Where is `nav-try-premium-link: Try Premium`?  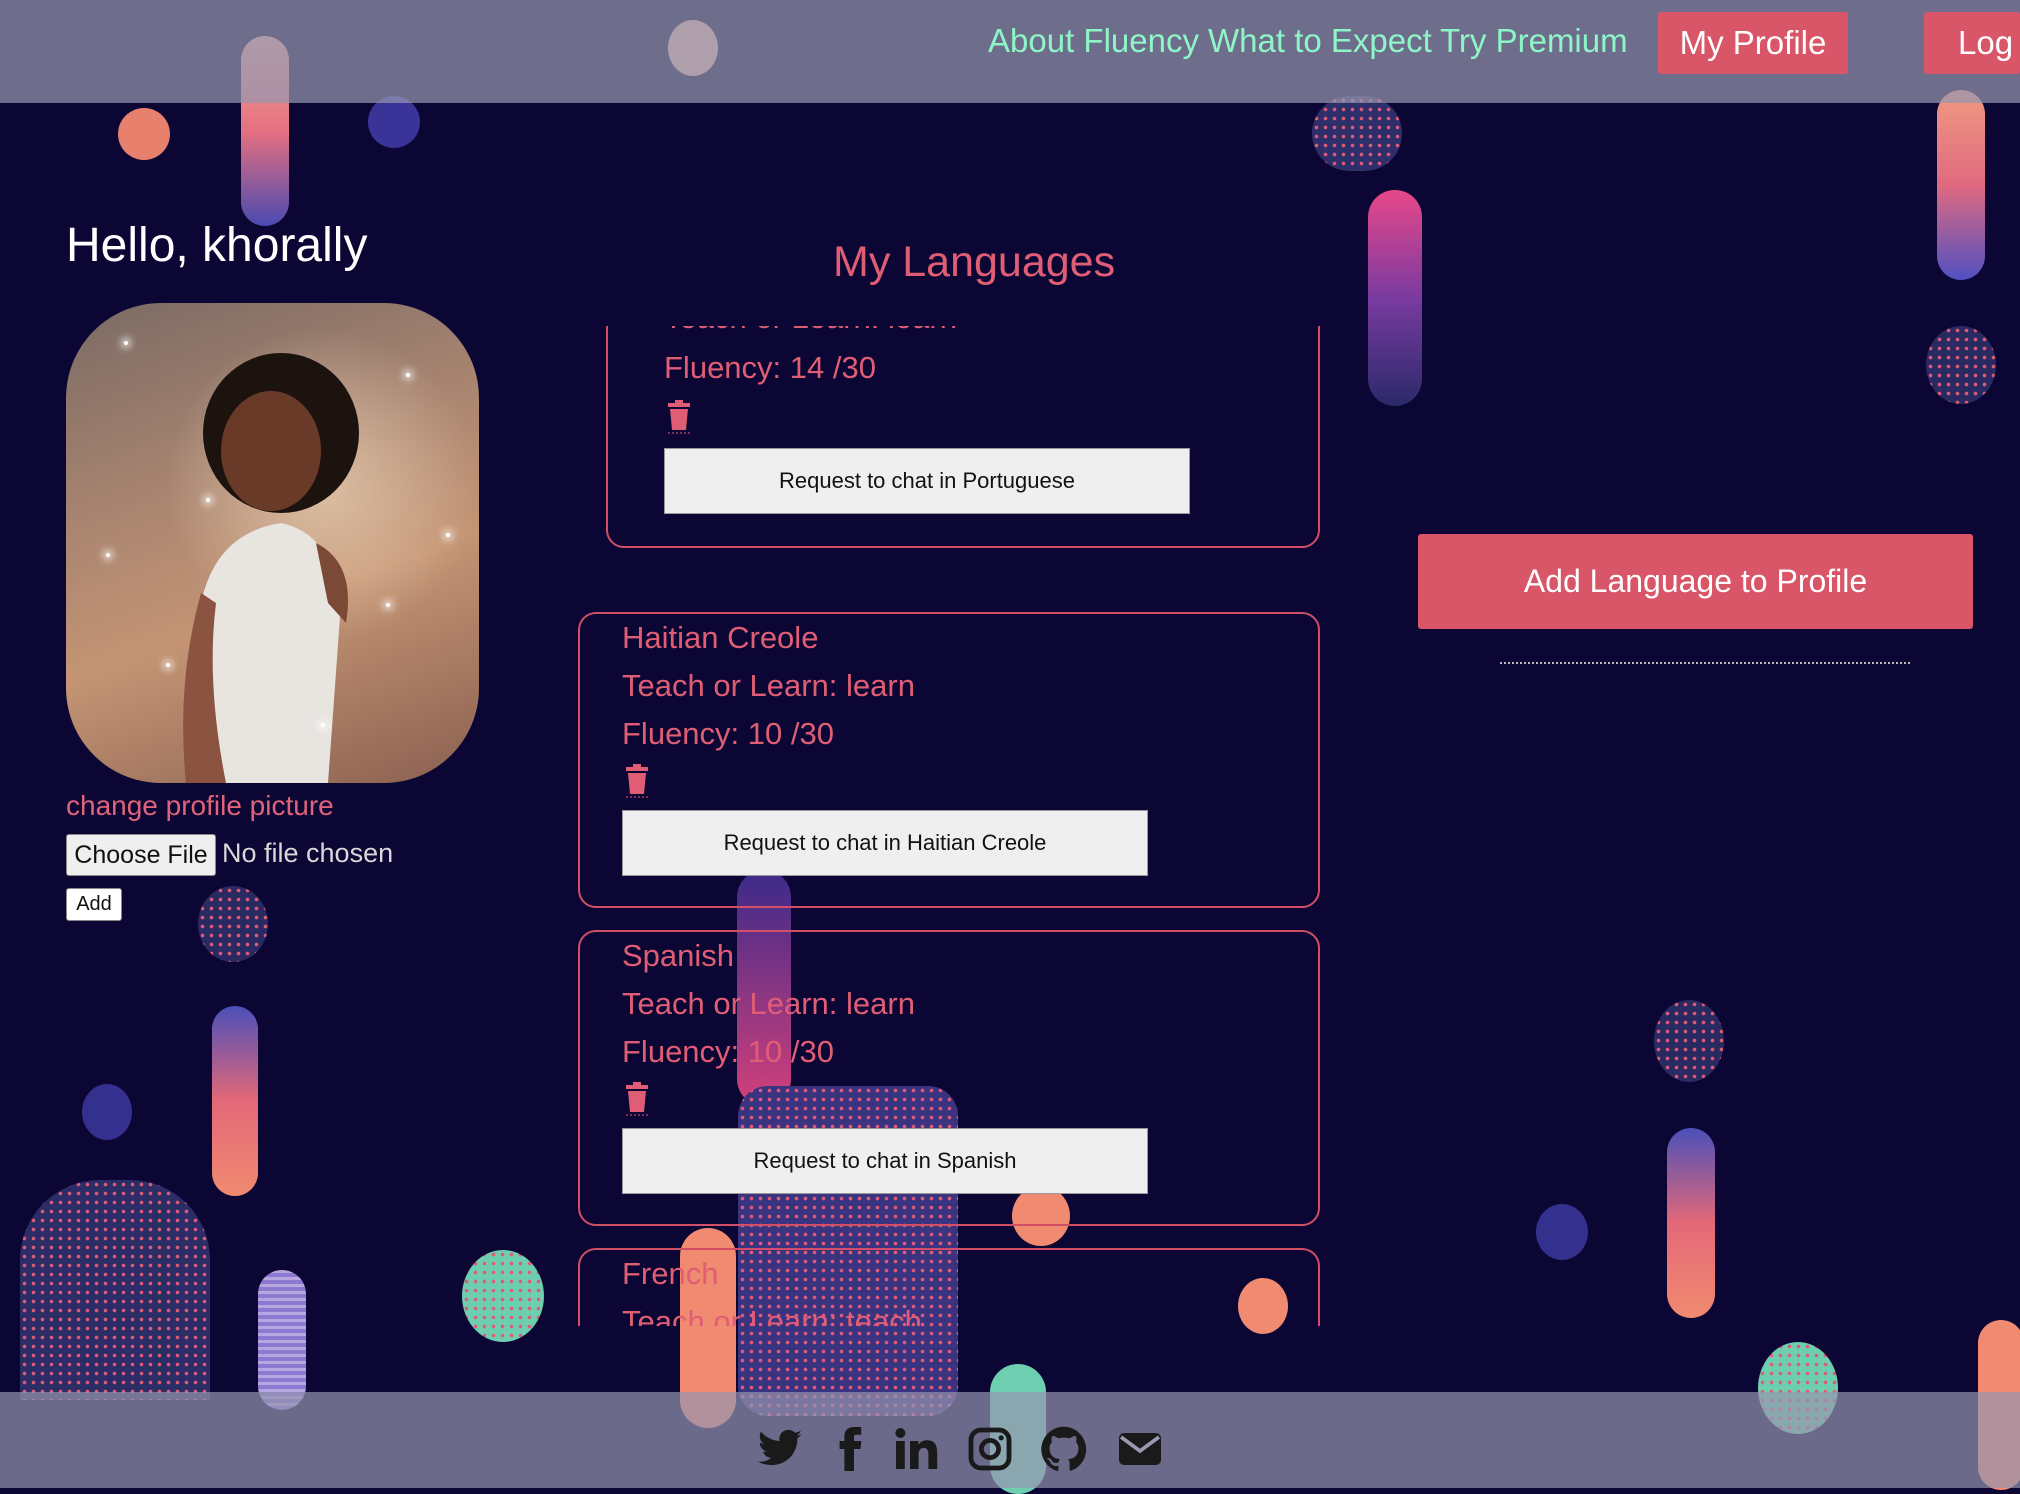 nav-try-premium-link: Try Premium is located at coordinates (1534, 41).